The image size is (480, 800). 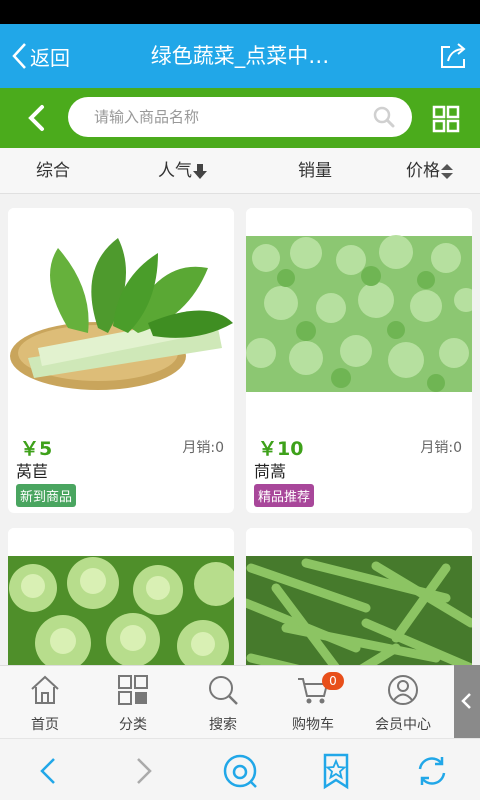 I want to click on product-name: 茼蒿, so click(x=270, y=471).